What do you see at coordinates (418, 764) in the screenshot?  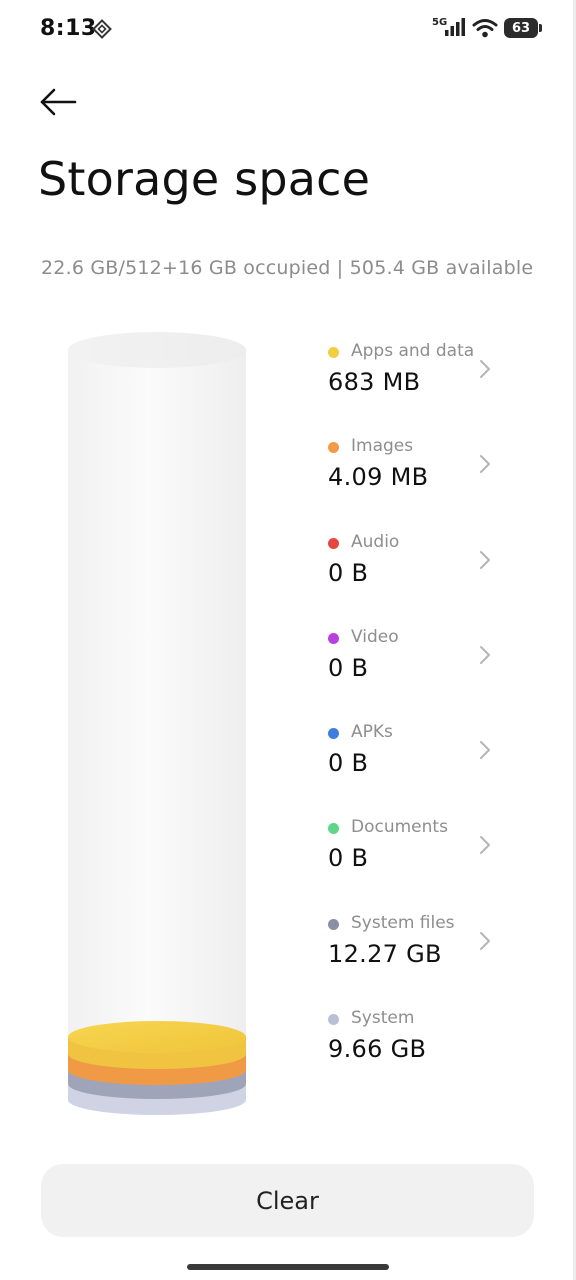 I see `category-apks: APKs 0 B` at bounding box center [418, 764].